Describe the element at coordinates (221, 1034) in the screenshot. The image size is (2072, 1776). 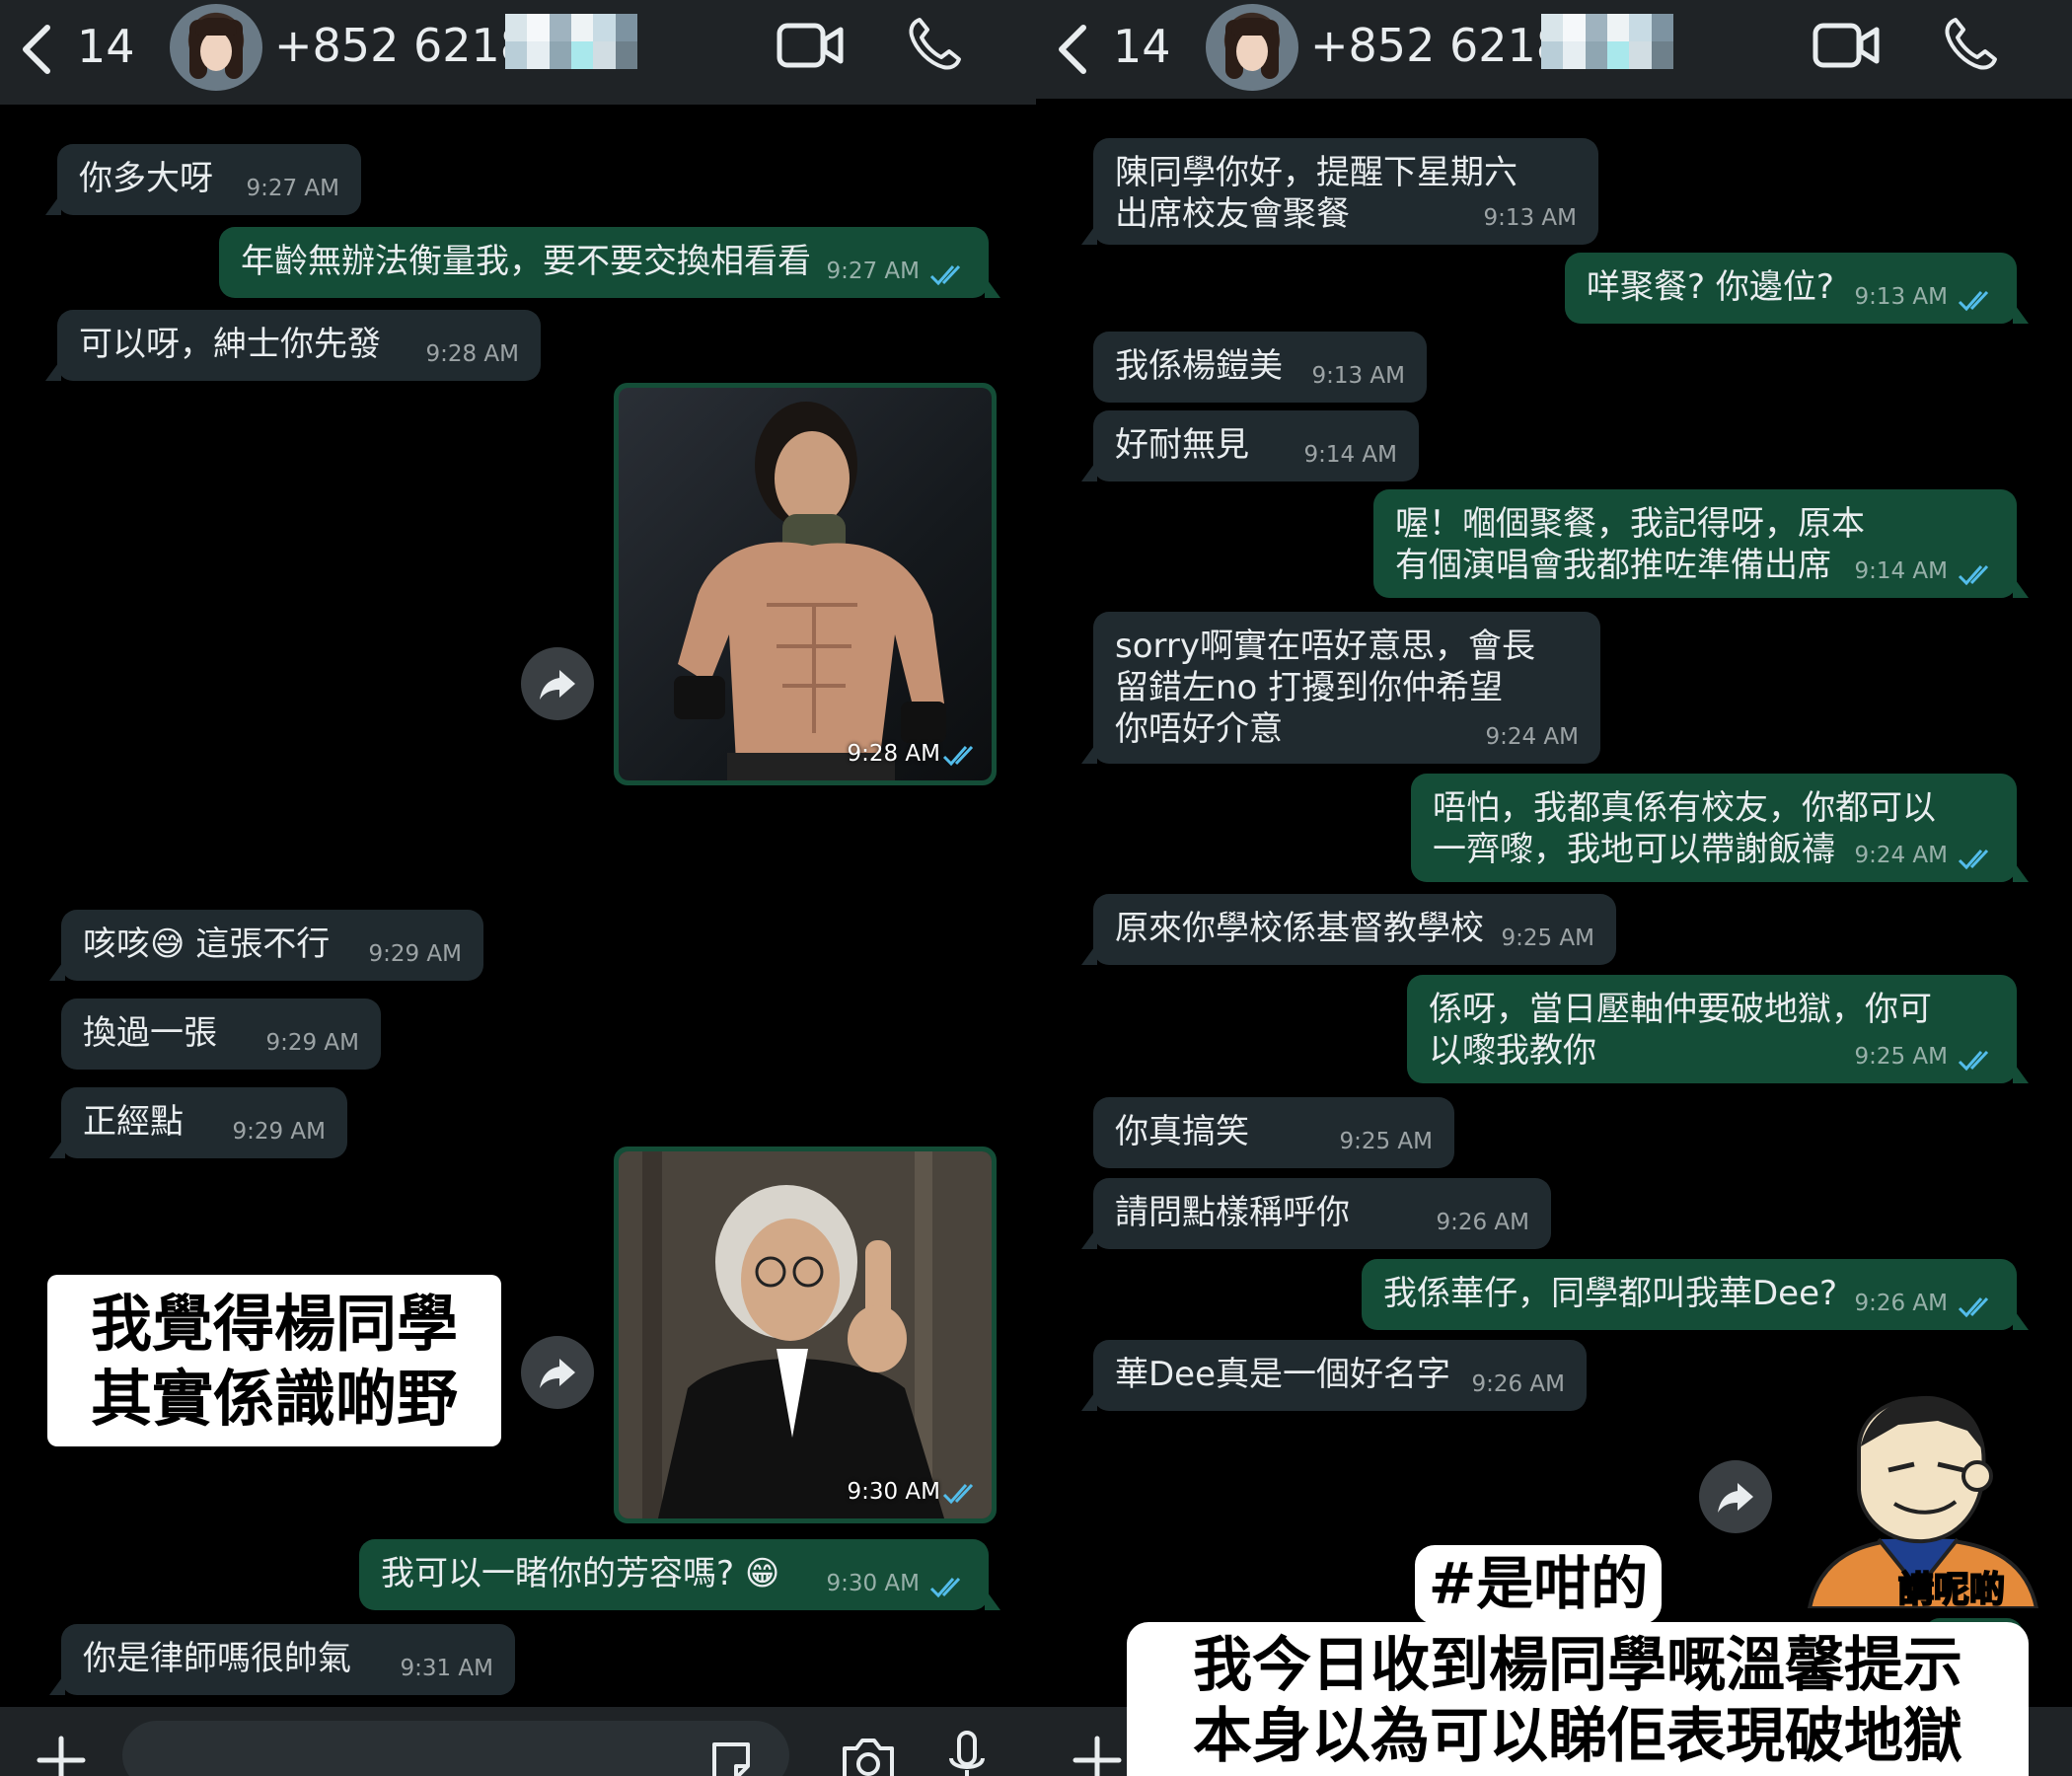
I see `incoming-message: 換過一張 9:29 AM` at that location.